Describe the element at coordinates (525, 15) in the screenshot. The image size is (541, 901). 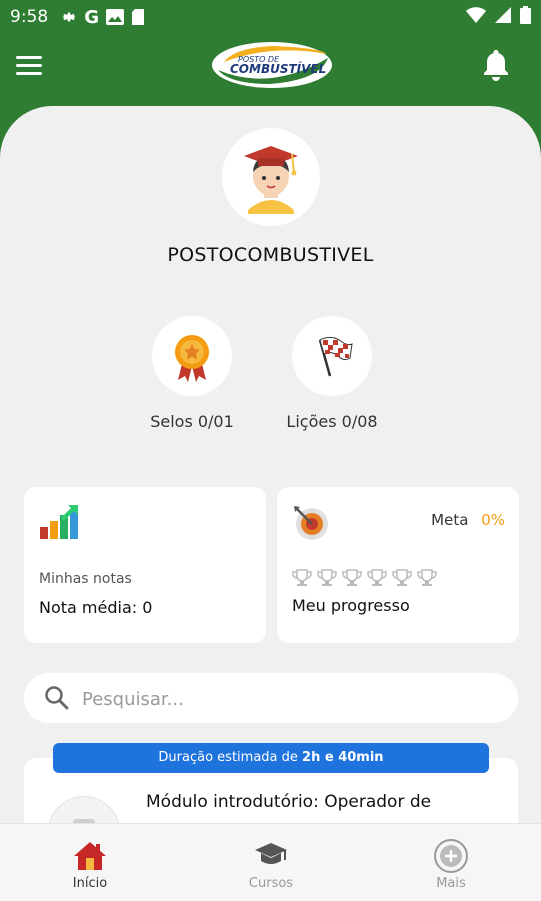
I see `battery-icon` at that location.